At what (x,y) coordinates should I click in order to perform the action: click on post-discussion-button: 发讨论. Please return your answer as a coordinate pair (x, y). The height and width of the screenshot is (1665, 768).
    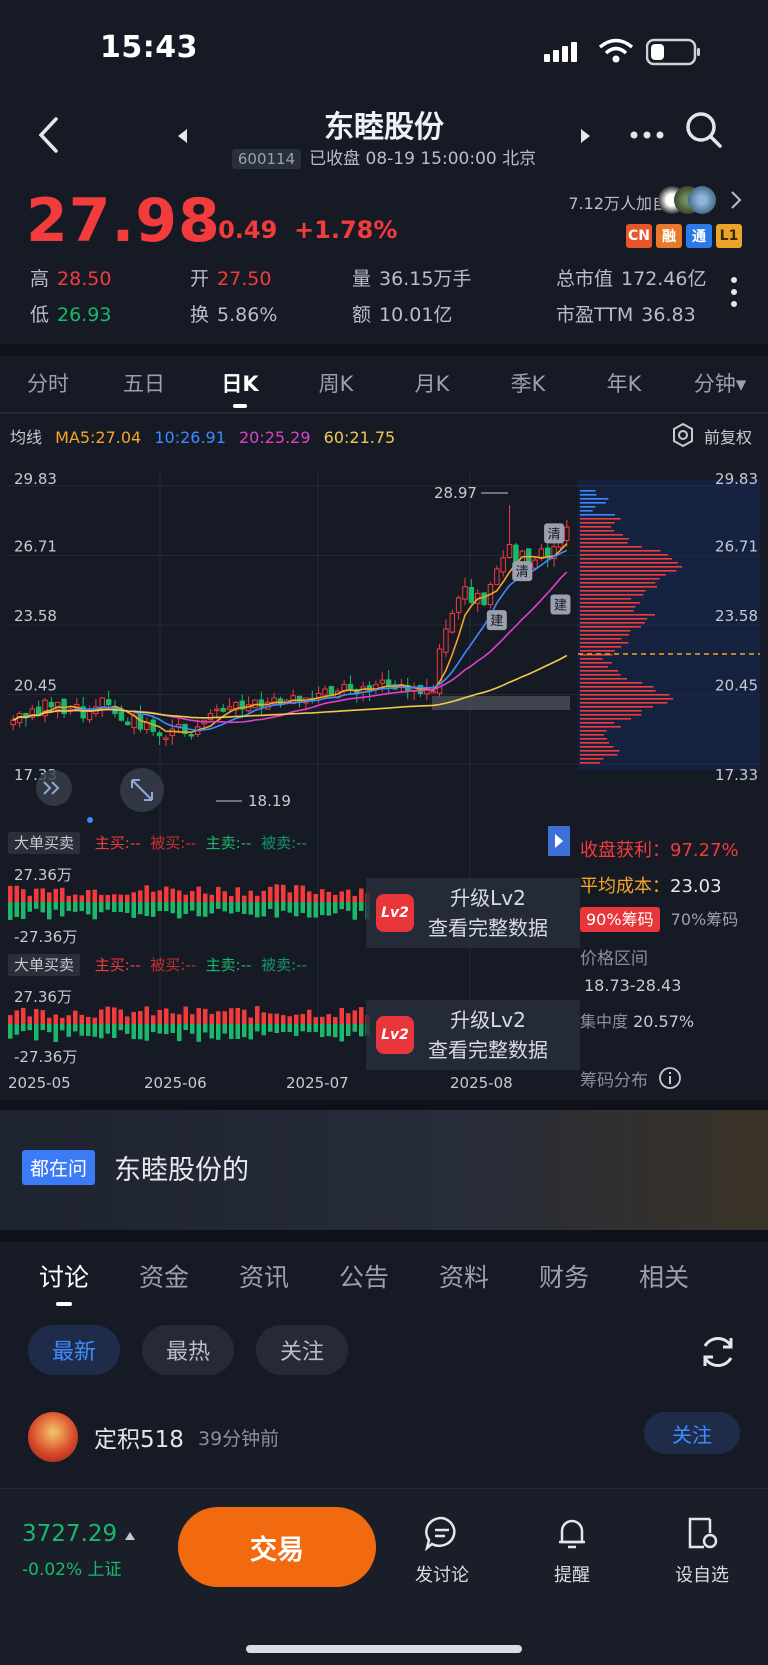
    Looking at the image, I should click on (442, 1551).